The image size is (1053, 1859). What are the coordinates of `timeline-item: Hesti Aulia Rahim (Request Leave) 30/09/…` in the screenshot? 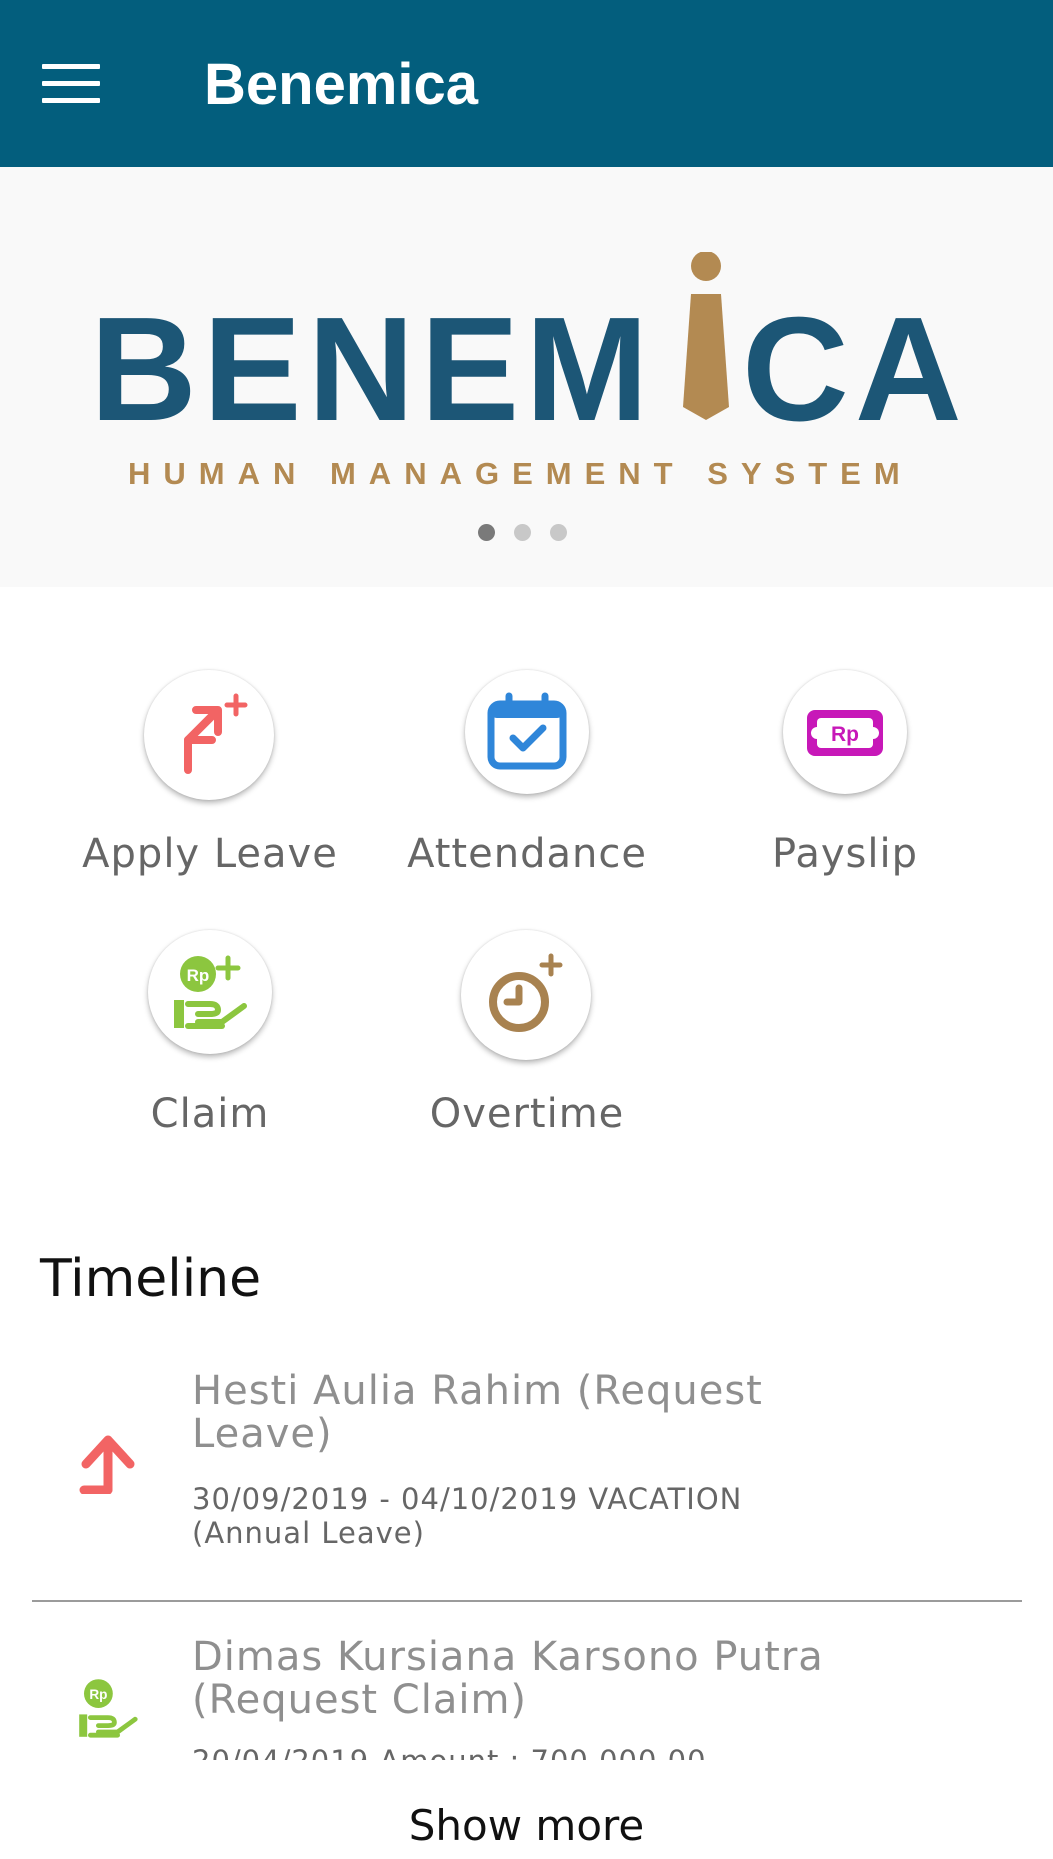 It's located at (526, 1485).